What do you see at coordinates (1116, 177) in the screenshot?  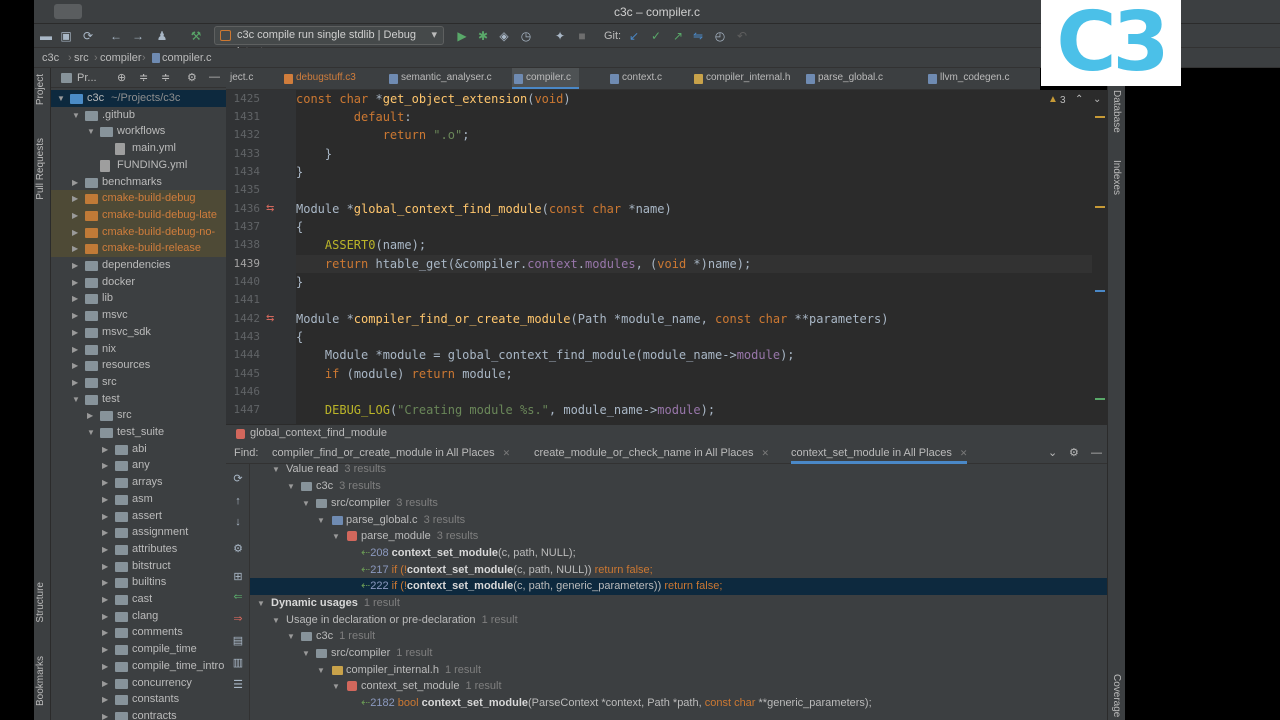 I see `indexes-tool-tab: Indexes` at bounding box center [1116, 177].